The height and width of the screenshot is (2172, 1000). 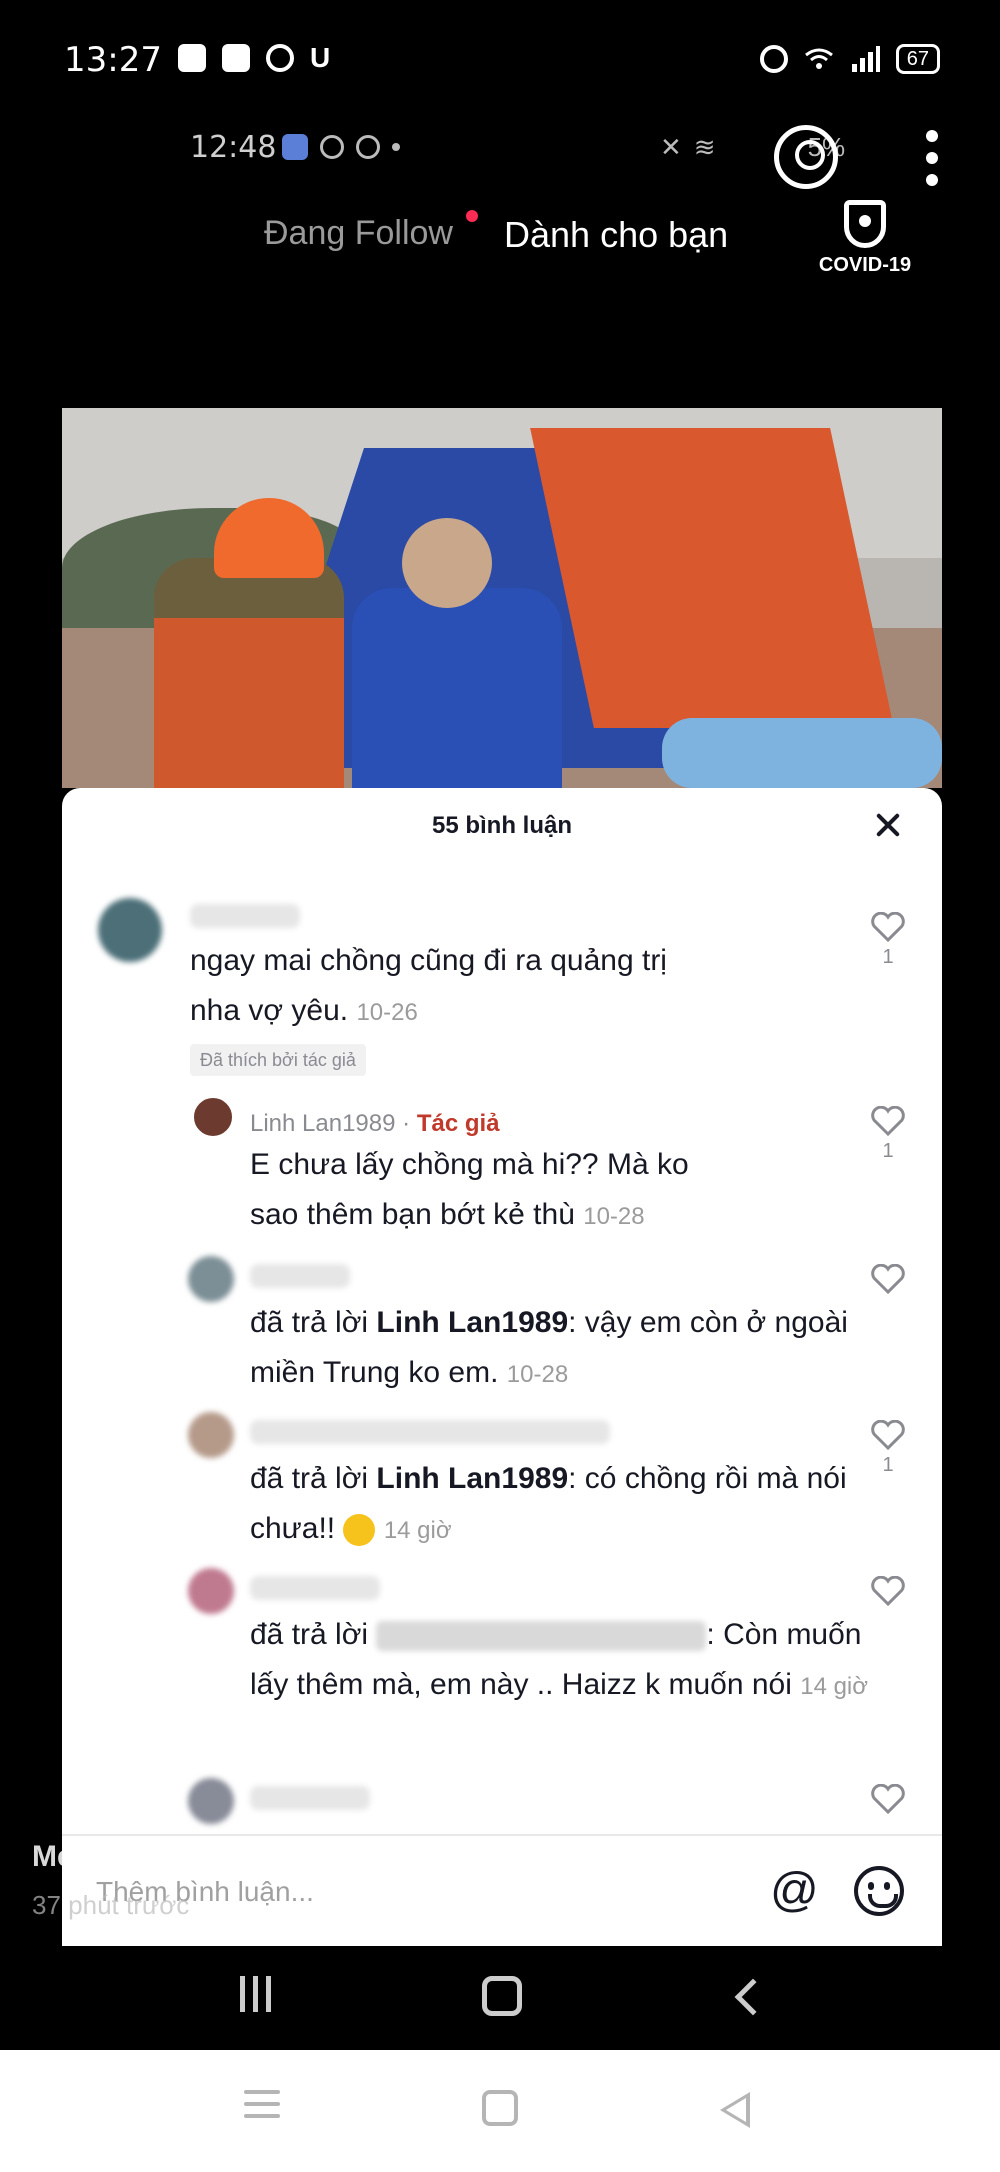 What do you see at coordinates (865, 265) in the screenshot?
I see `covid-label: COVID-19` at bounding box center [865, 265].